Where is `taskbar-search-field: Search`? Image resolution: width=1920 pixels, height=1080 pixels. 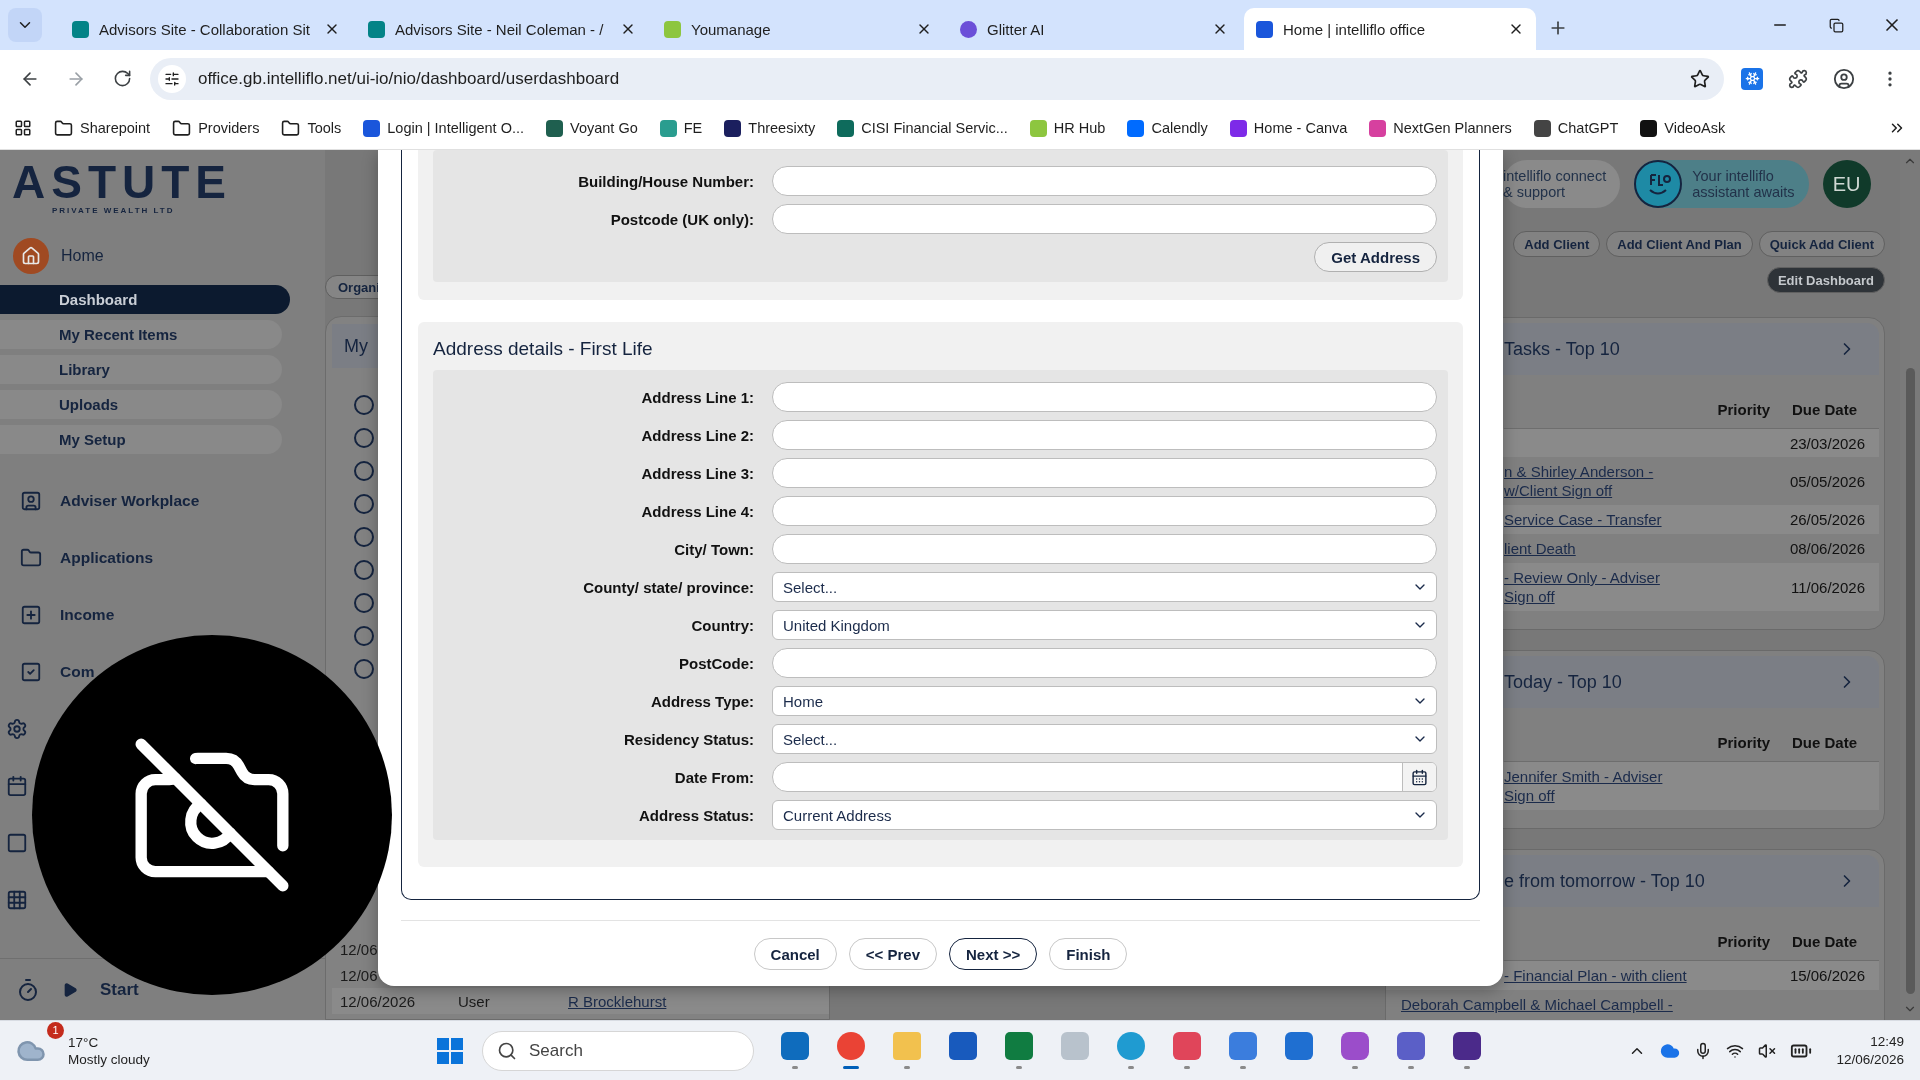 taskbar-search-field: Search is located at coordinates (618, 1050).